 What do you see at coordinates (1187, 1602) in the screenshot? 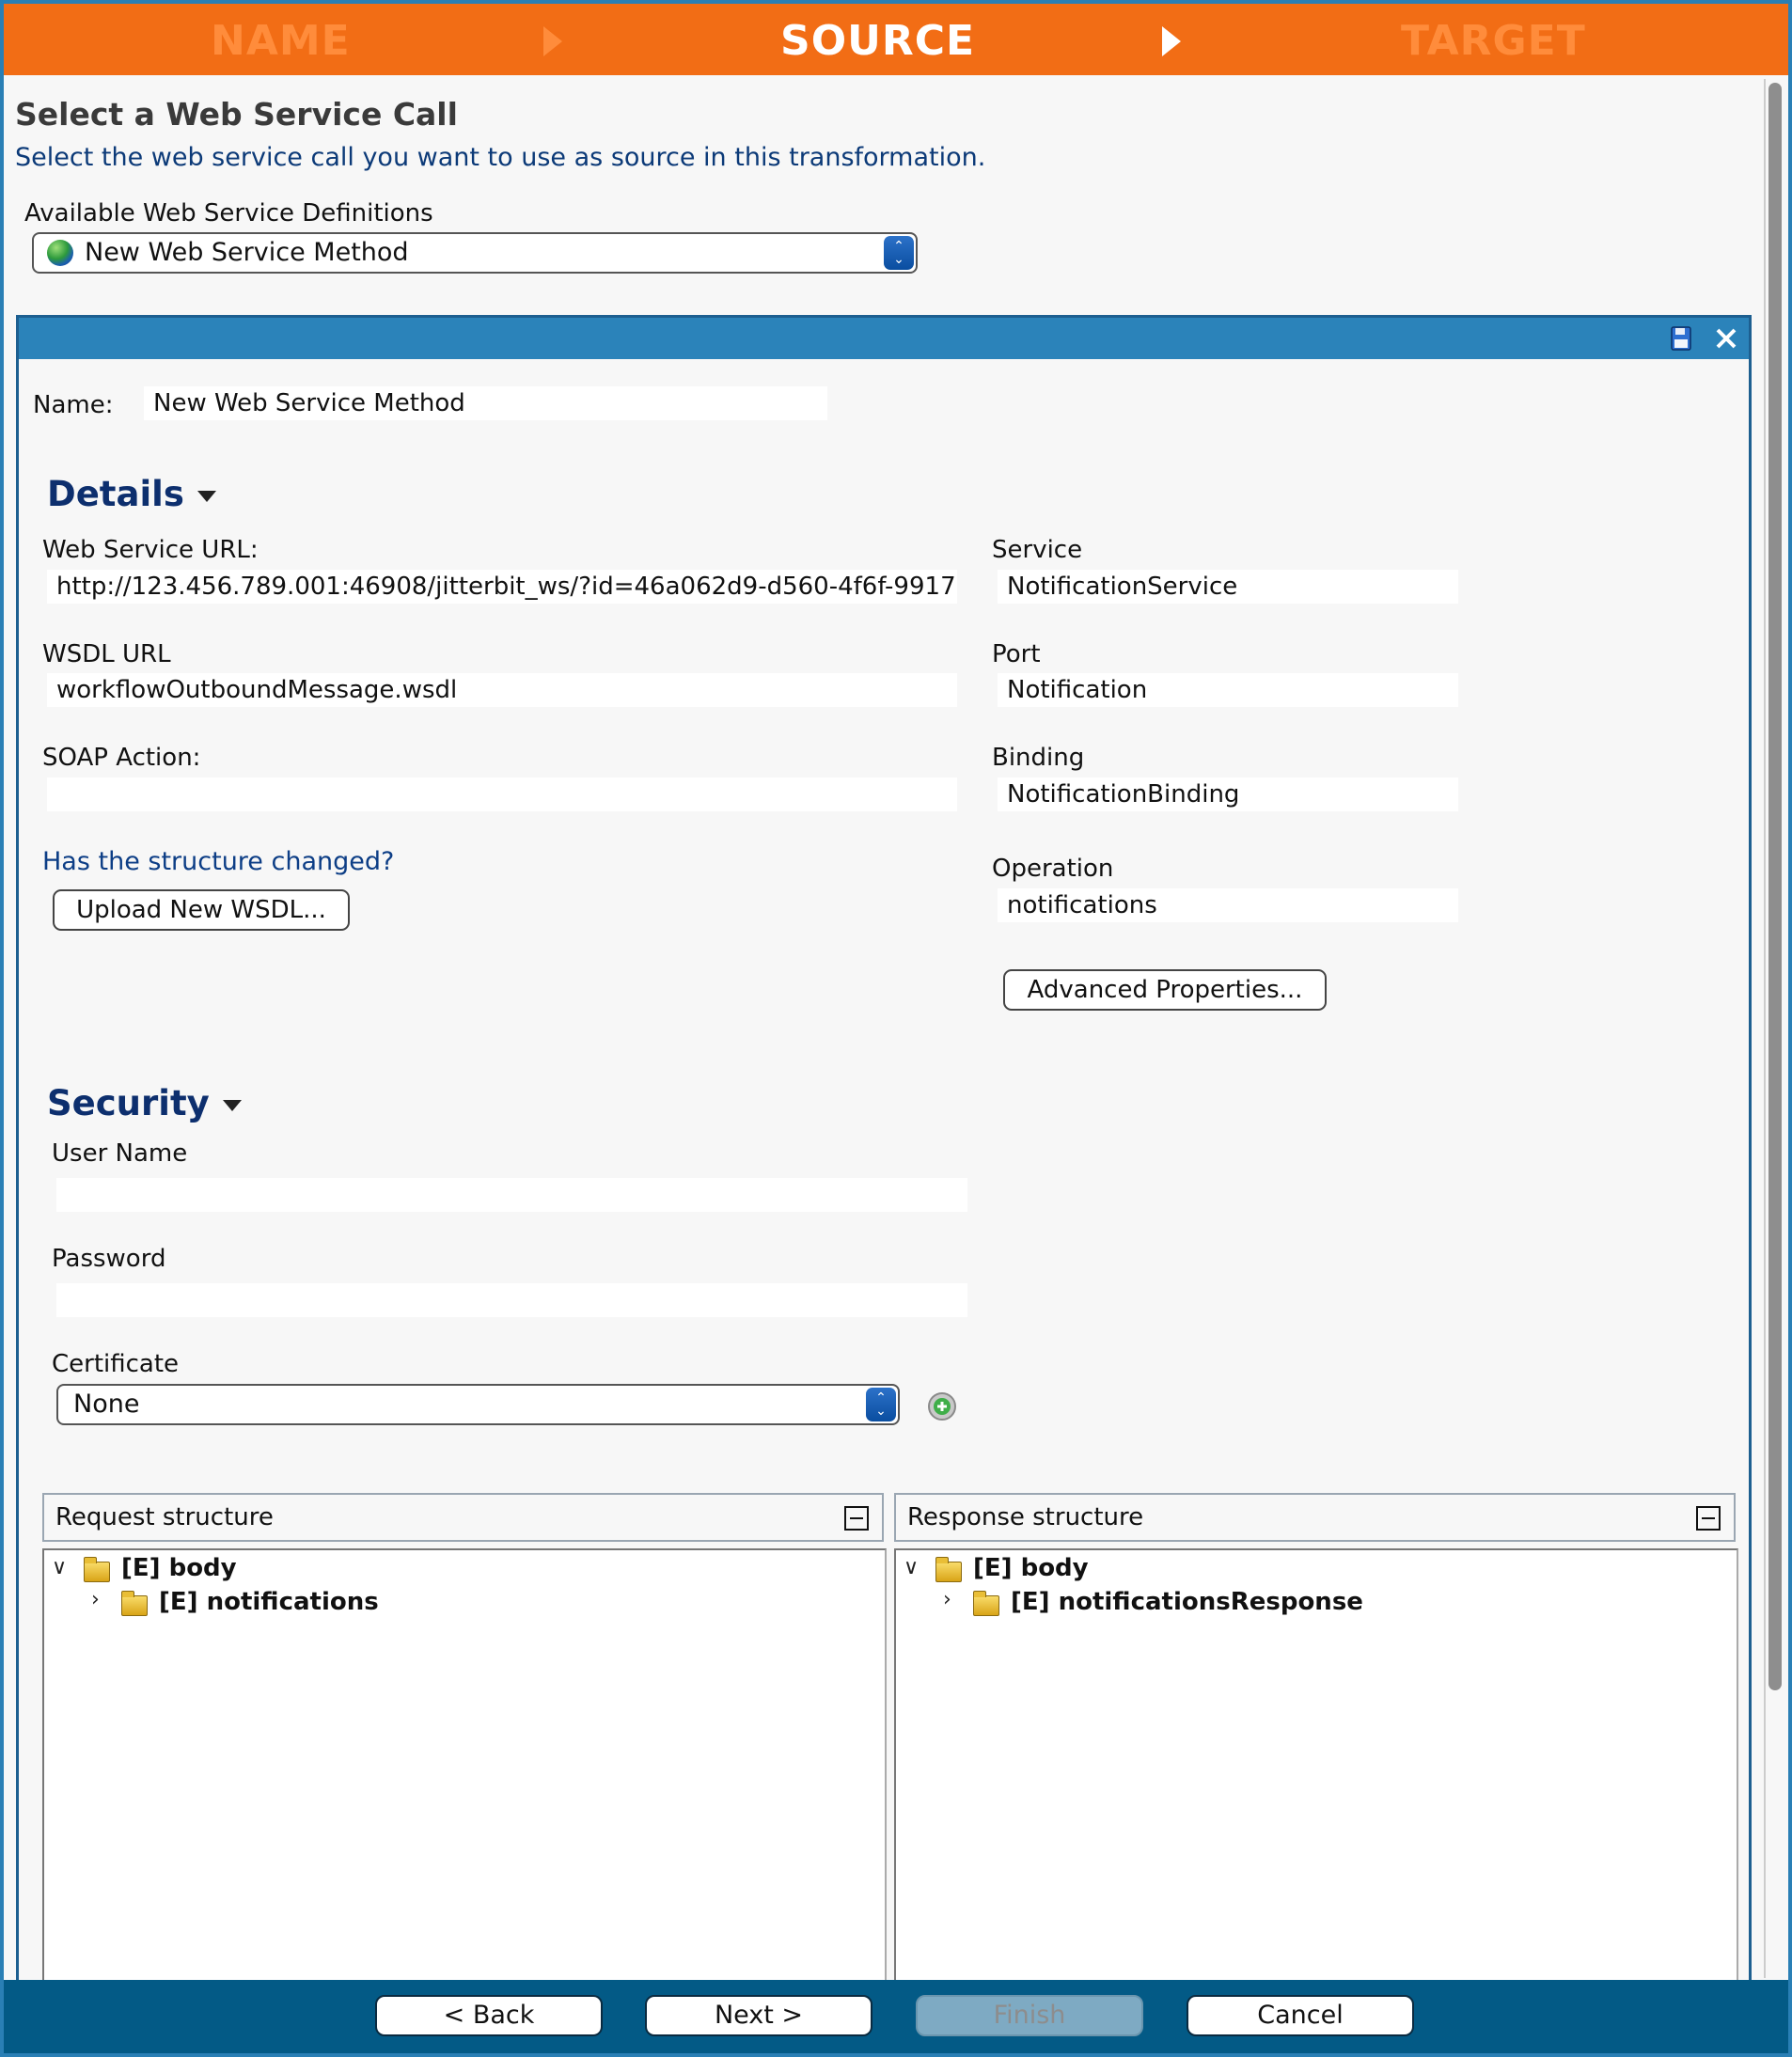
I see `tree-node: [E] notificationsResponse` at bounding box center [1187, 1602].